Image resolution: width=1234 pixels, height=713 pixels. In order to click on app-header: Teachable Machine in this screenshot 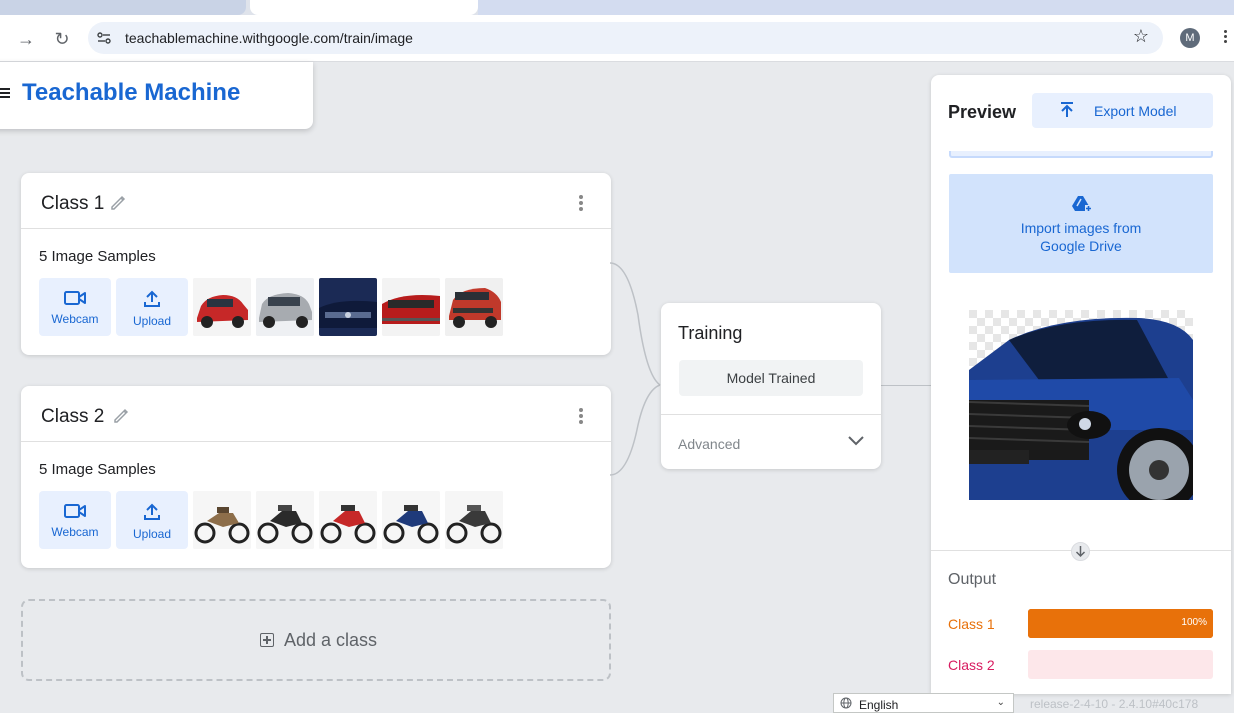, I will do `click(156, 95)`.